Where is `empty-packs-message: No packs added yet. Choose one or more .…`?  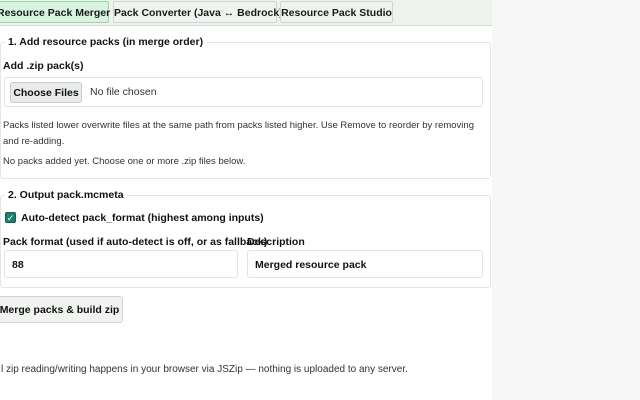
empty-packs-message: No packs added yet. Choose one or more .… is located at coordinates (124, 161).